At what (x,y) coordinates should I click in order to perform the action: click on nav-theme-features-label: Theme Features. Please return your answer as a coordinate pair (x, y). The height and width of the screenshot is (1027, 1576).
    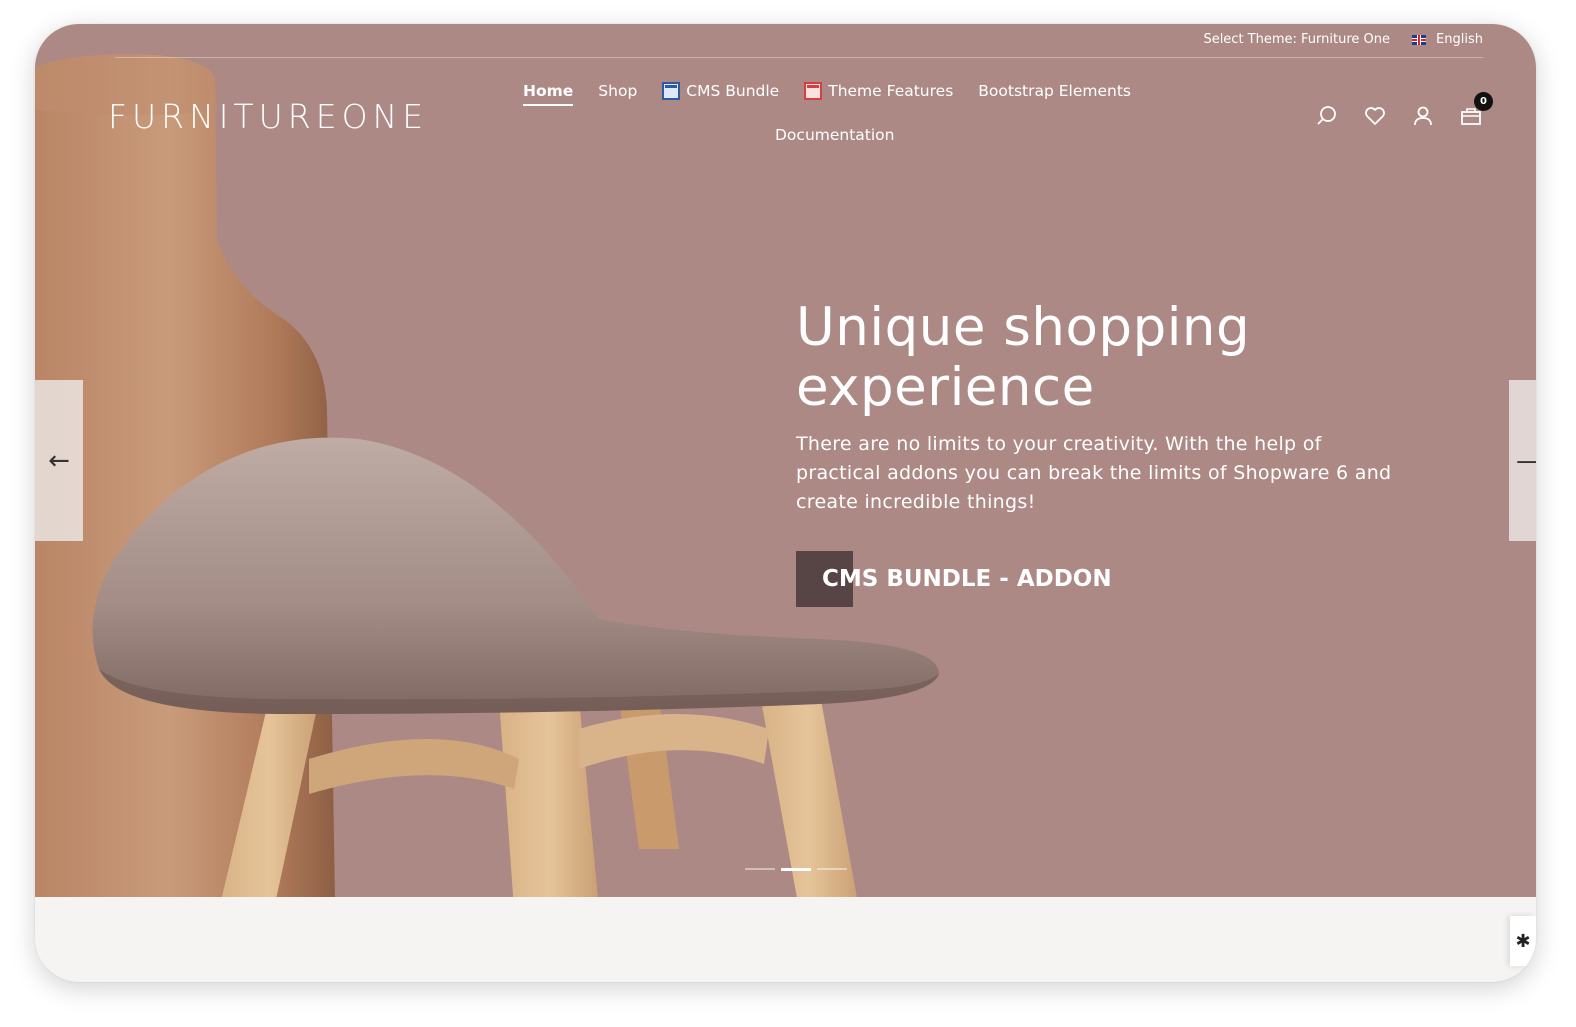
    Looking at the image, I should click on (891, 91).